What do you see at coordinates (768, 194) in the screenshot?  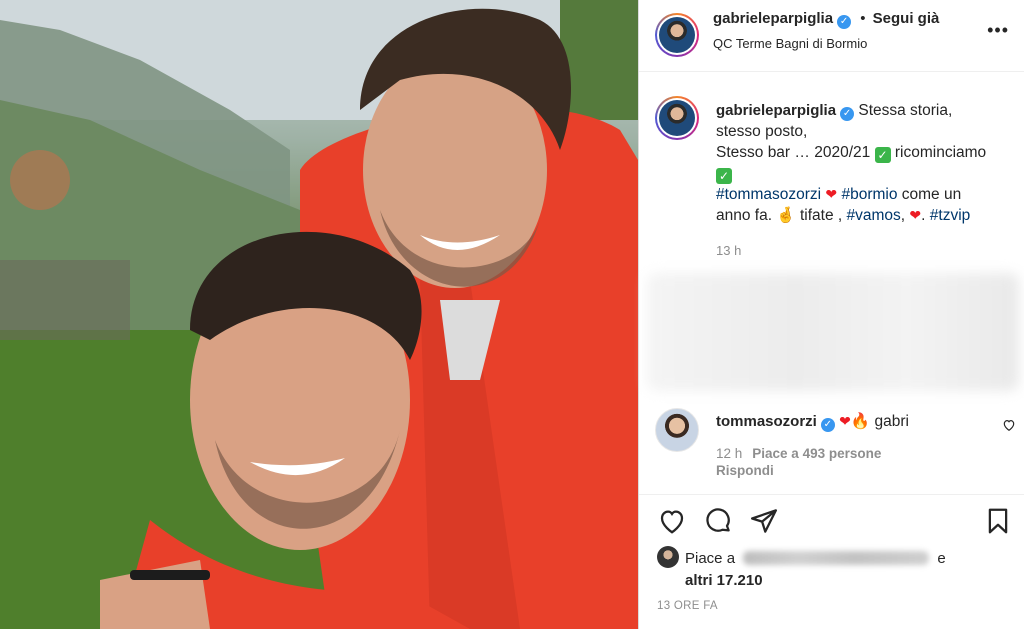 I see `hashtag-link: #tommasozorzi` at bounding box center [768, 194].